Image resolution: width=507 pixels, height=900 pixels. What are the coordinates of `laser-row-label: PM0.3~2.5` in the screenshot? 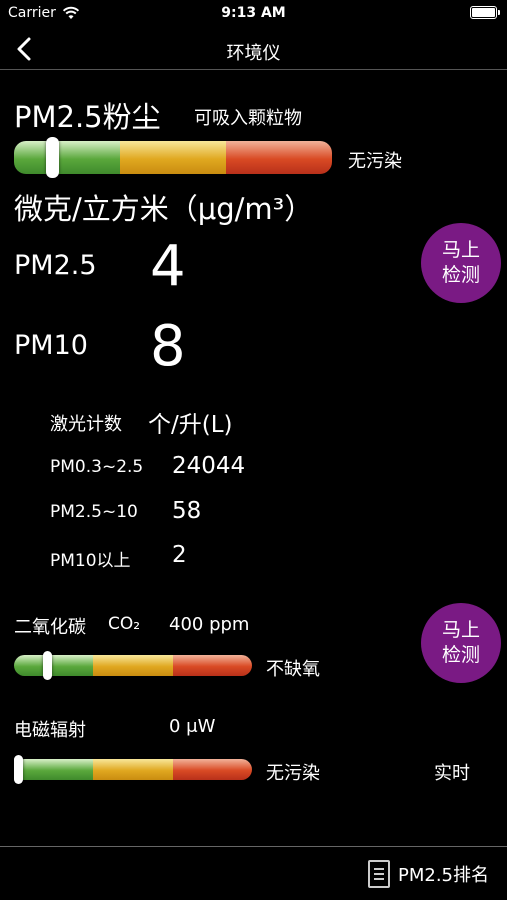 It's located at (97, 467).